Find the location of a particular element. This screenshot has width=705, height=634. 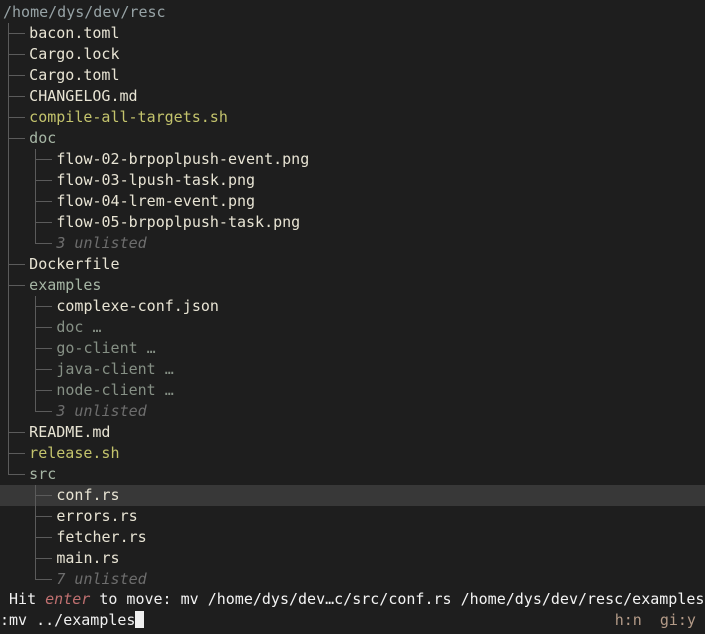

tree-item-name: complexe-conf.json is located at coordinates (137, 306).